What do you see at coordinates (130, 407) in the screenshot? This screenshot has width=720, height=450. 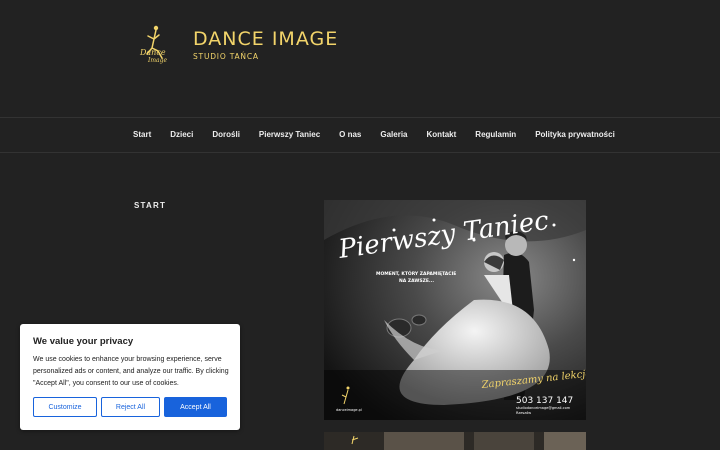 I see `reject-all-button: Reject All` at bounding box center [130, 407].